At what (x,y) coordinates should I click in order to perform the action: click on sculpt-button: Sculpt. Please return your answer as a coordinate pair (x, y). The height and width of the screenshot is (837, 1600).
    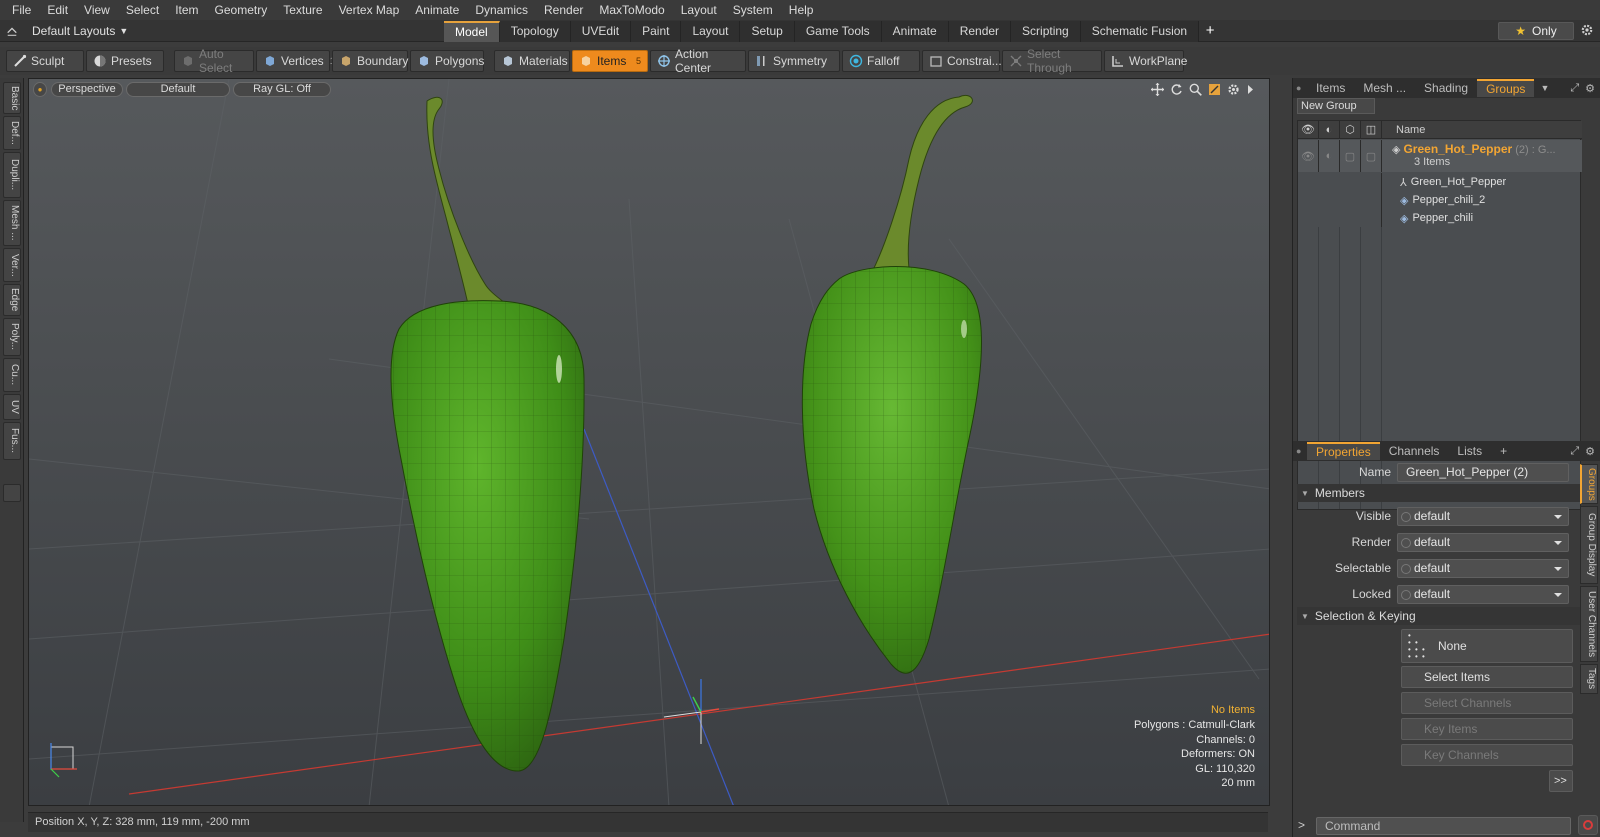
    Looking at the image, I should click on (45, 61).